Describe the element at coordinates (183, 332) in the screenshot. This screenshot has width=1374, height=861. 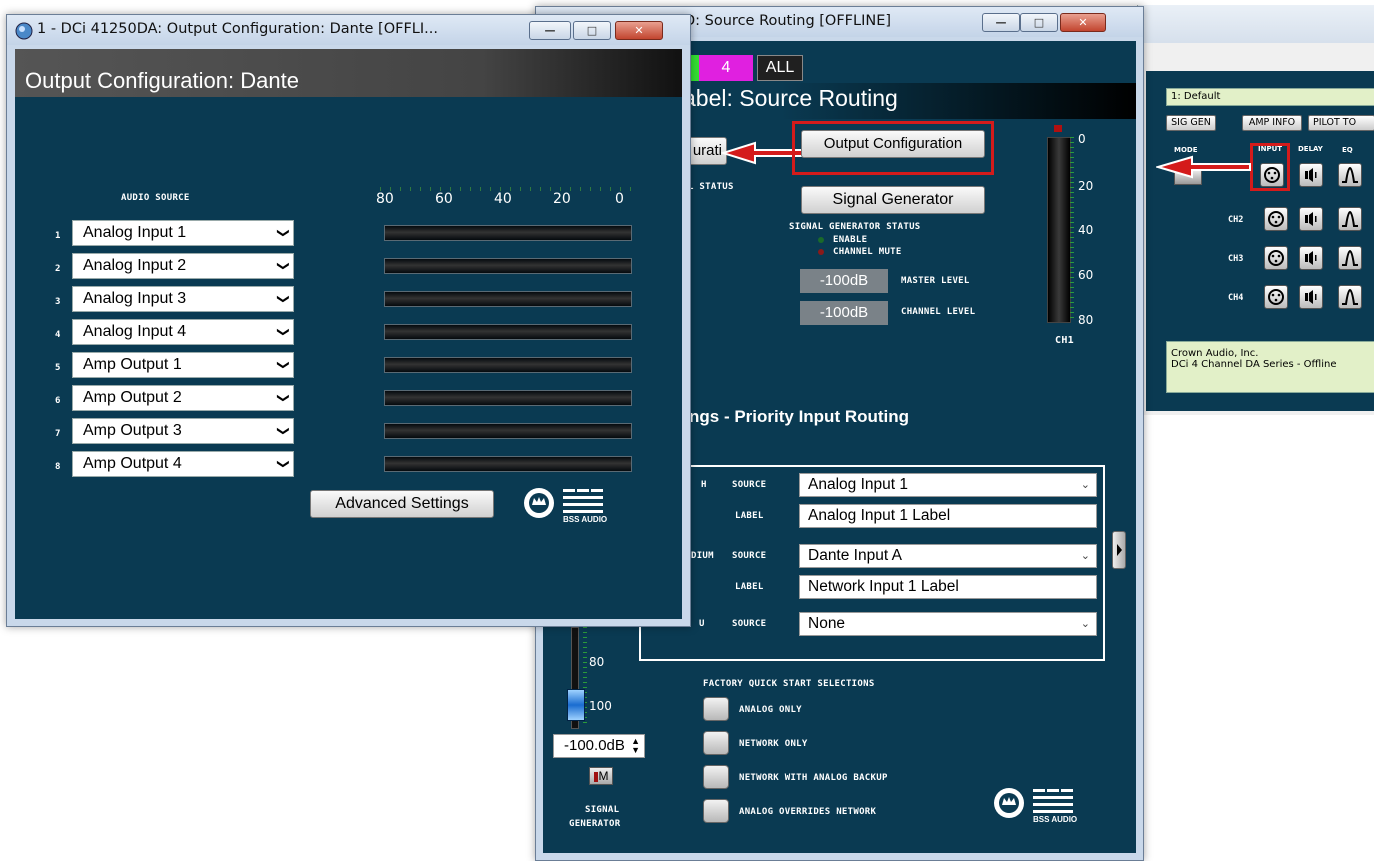
I see `output-source-select: Analog Input 4 ❮` at that location.